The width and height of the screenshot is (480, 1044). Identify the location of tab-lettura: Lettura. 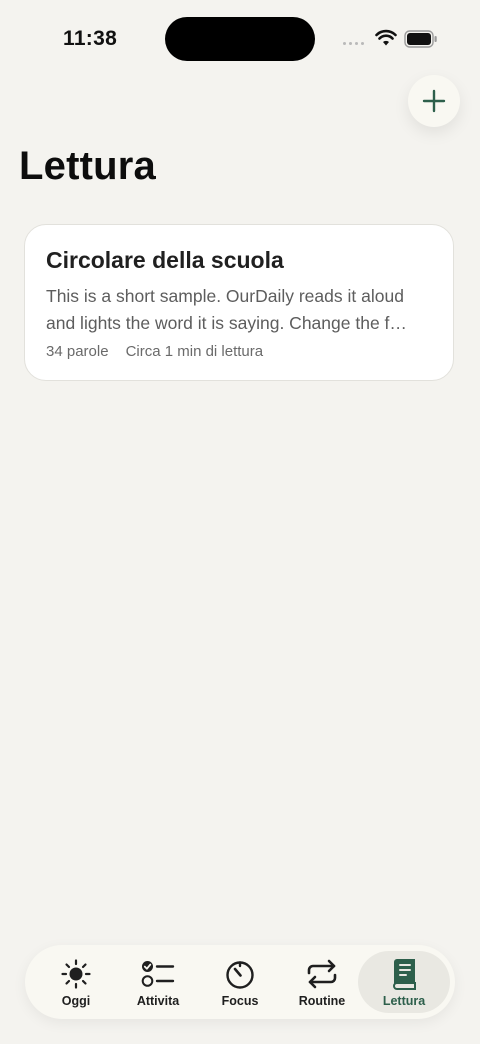
(404, 982).